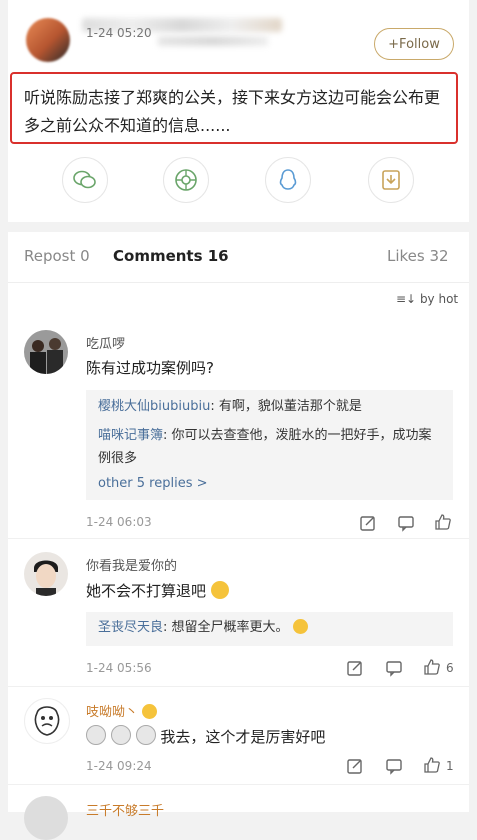 Image resolution: width=477 pixels, height=840 pixels. What do you see at coordinates (130, 627) in the screenshot?
I see `reply-author: 圣丧尽天良` at bounding box center [130, 627].